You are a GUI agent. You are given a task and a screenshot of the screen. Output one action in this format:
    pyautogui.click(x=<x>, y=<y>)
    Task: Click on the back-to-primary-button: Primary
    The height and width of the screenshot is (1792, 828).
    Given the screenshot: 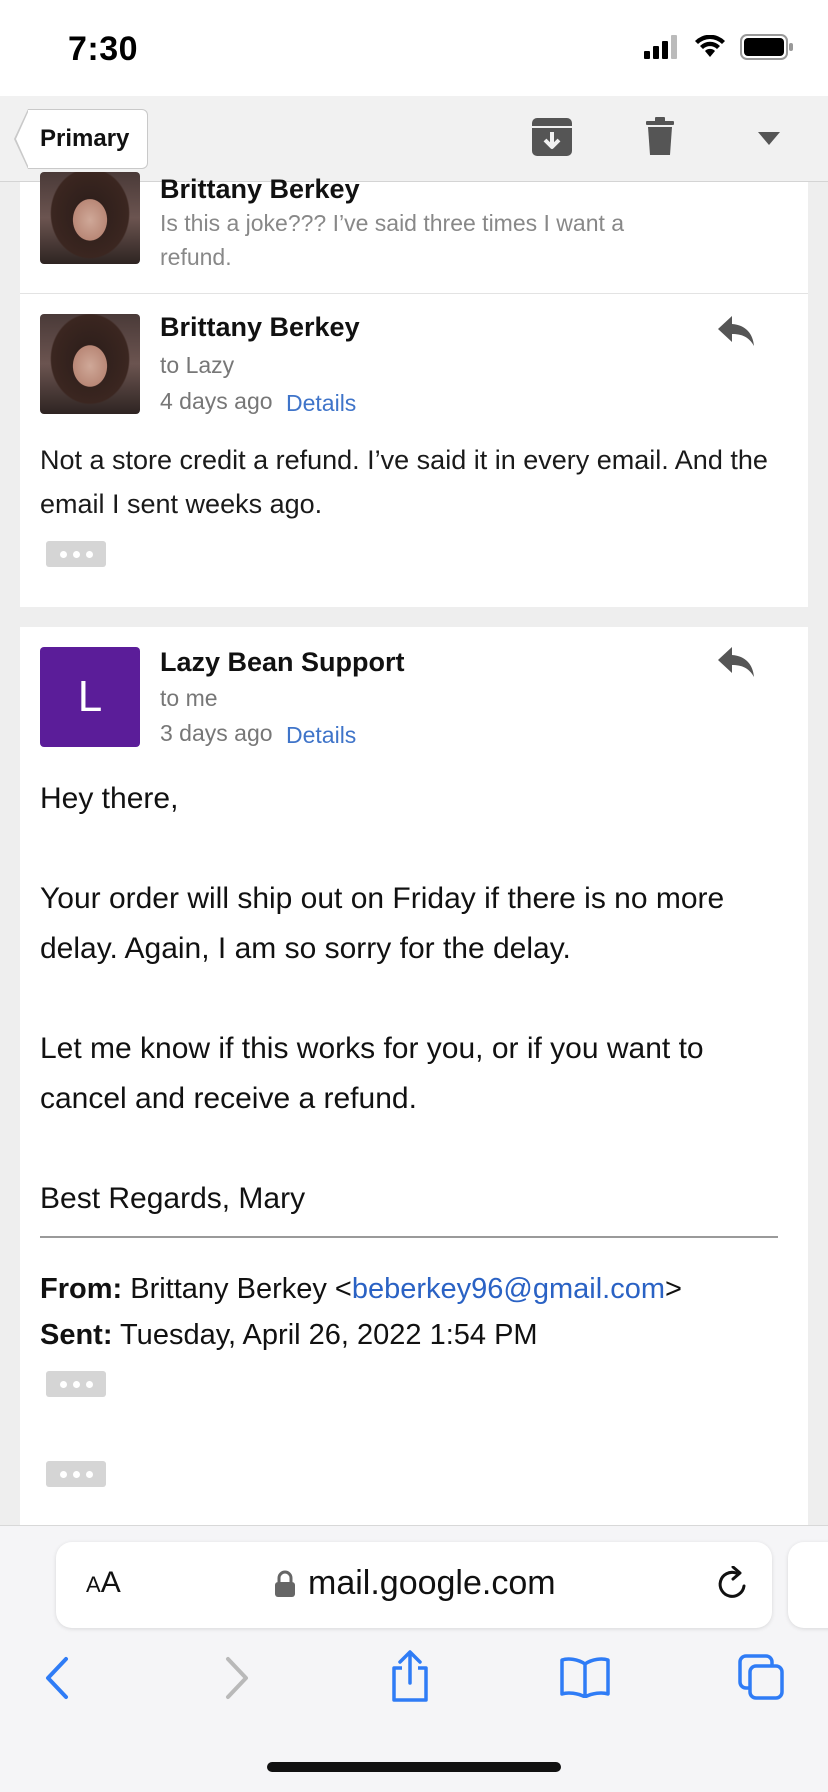 What is the action you would take?
    pyautogui.click(x=81, y=139)
    